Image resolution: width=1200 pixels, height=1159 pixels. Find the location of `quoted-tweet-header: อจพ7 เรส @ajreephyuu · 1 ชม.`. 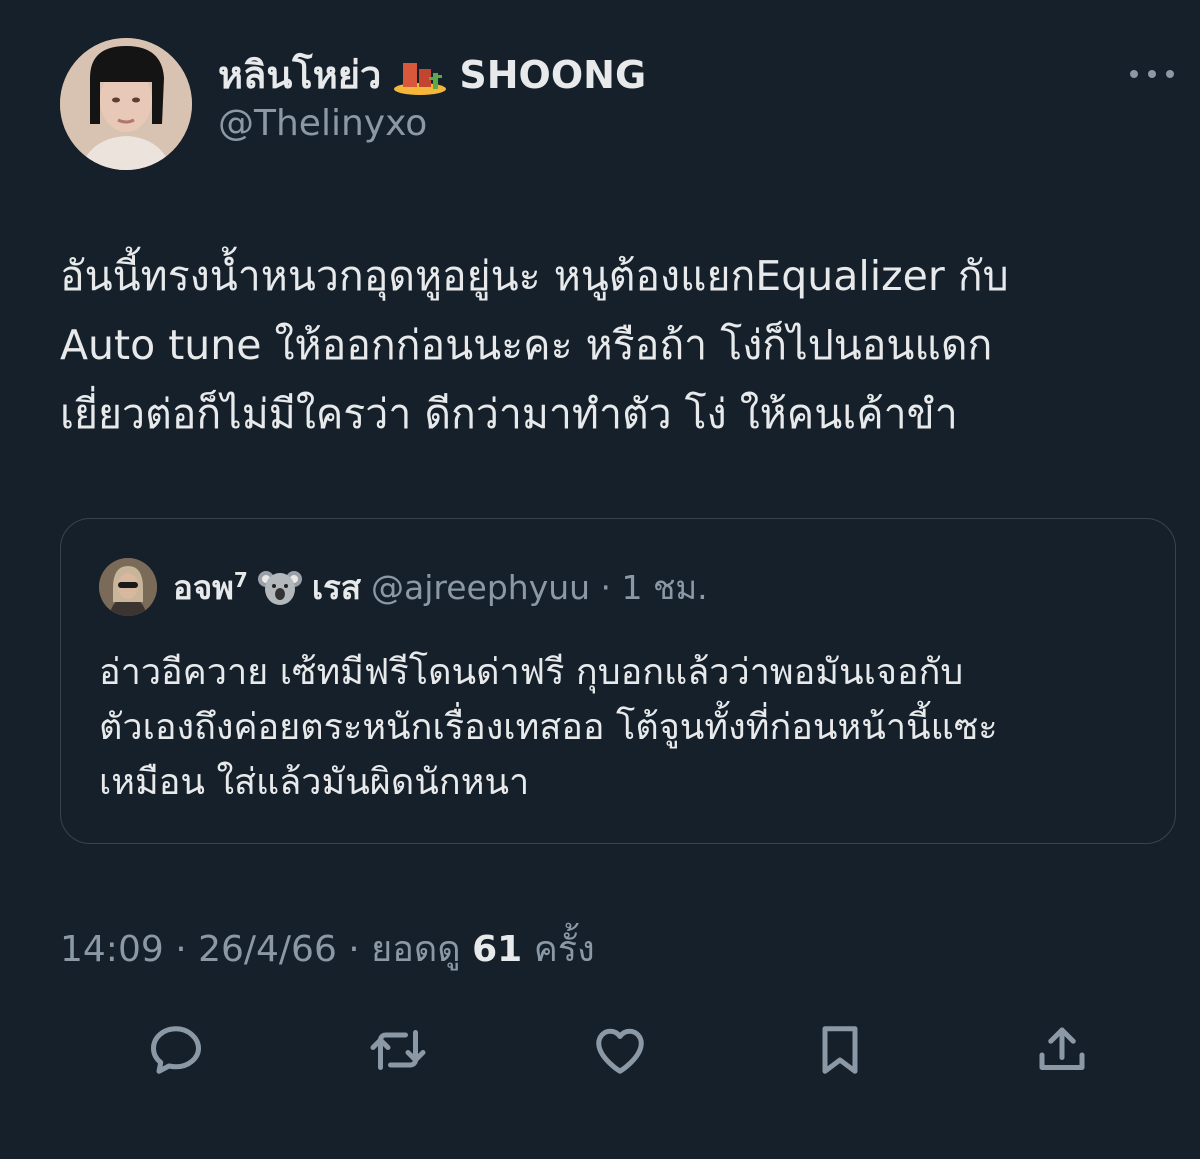

quoted-tweet-header: อจพ7 เรส @ajreephyuu · 1 ชม. is located at coordinates (403, 587).